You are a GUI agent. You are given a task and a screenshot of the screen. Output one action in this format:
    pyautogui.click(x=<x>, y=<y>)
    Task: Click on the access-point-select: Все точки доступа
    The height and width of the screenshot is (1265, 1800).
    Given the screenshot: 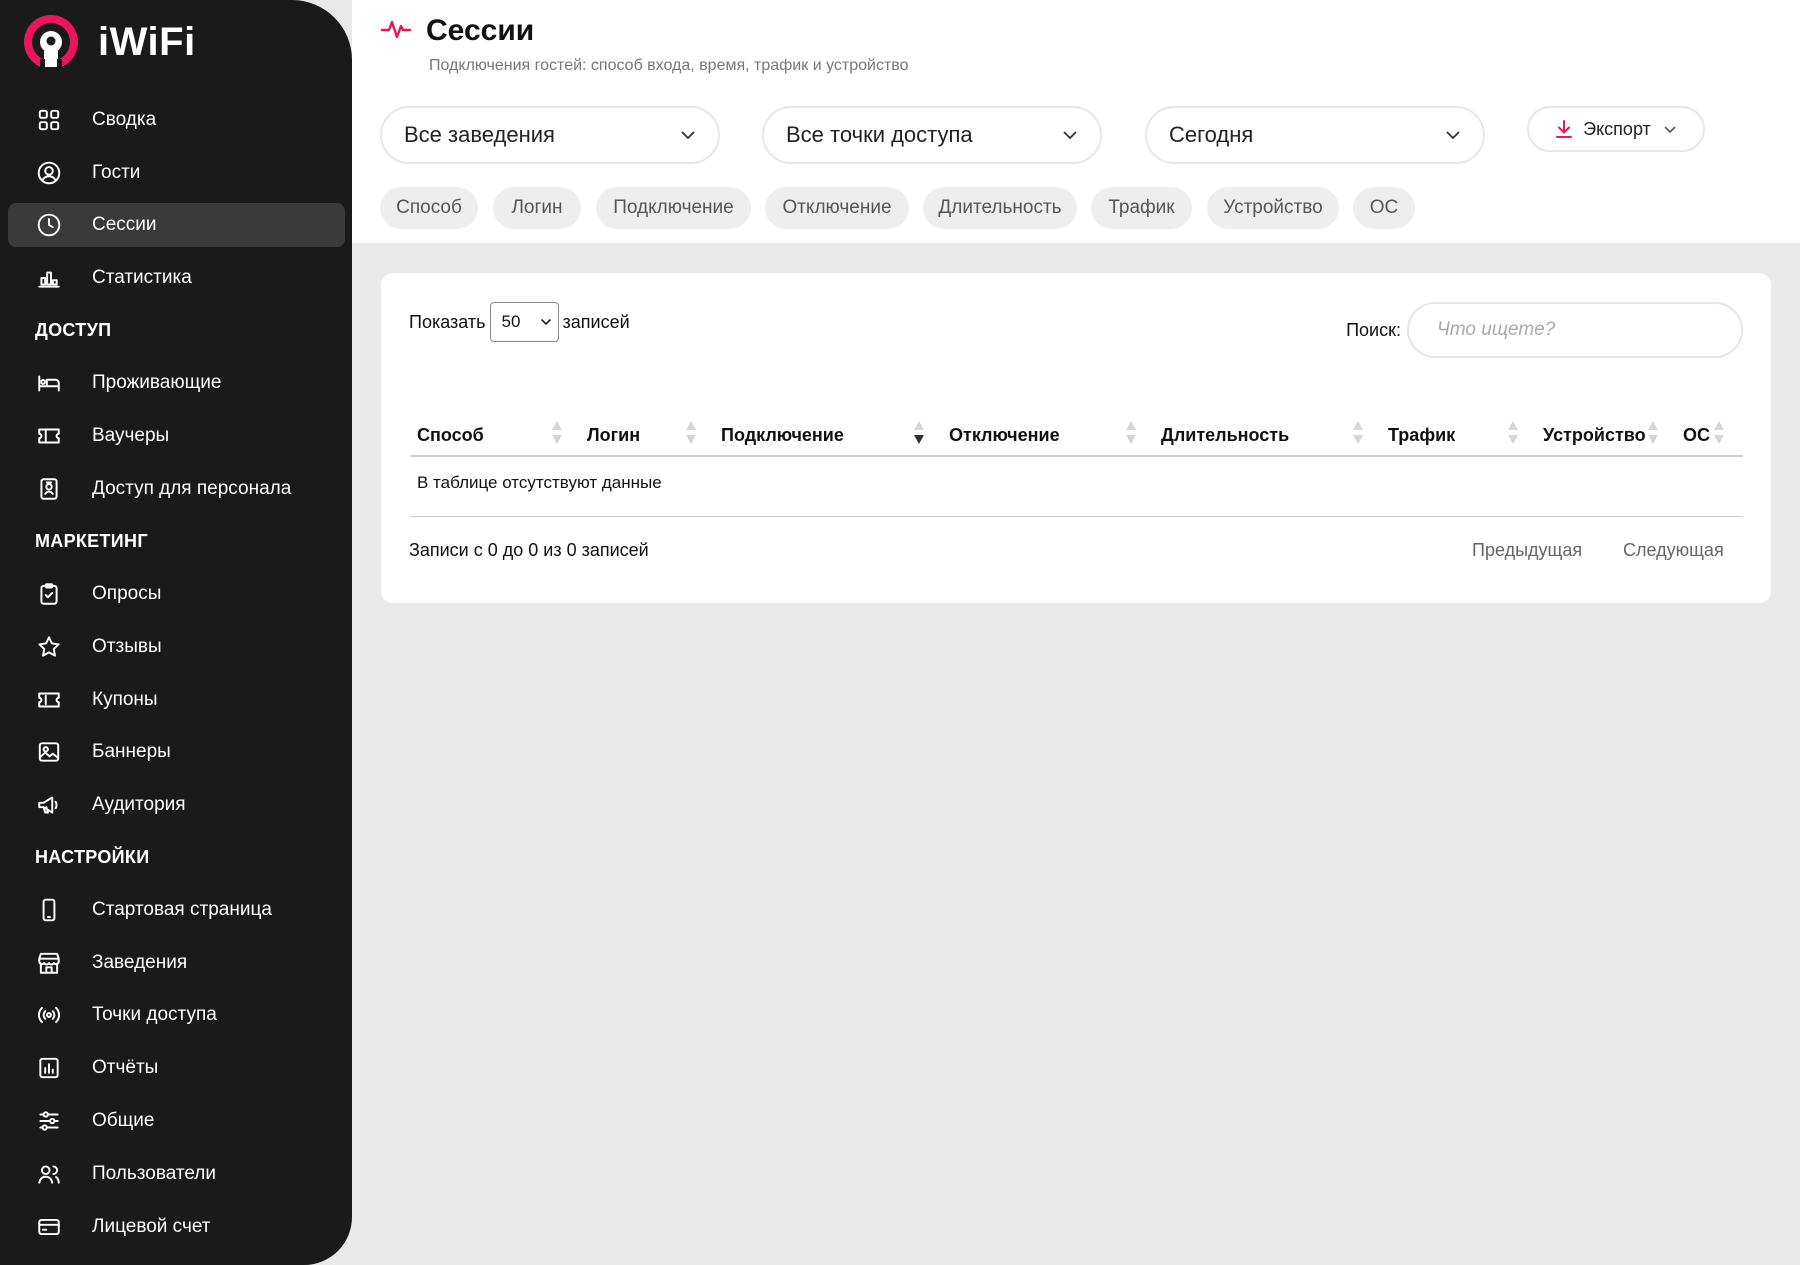 What is the action you would take?
    pyautogui.click(x=932, y=135)
    